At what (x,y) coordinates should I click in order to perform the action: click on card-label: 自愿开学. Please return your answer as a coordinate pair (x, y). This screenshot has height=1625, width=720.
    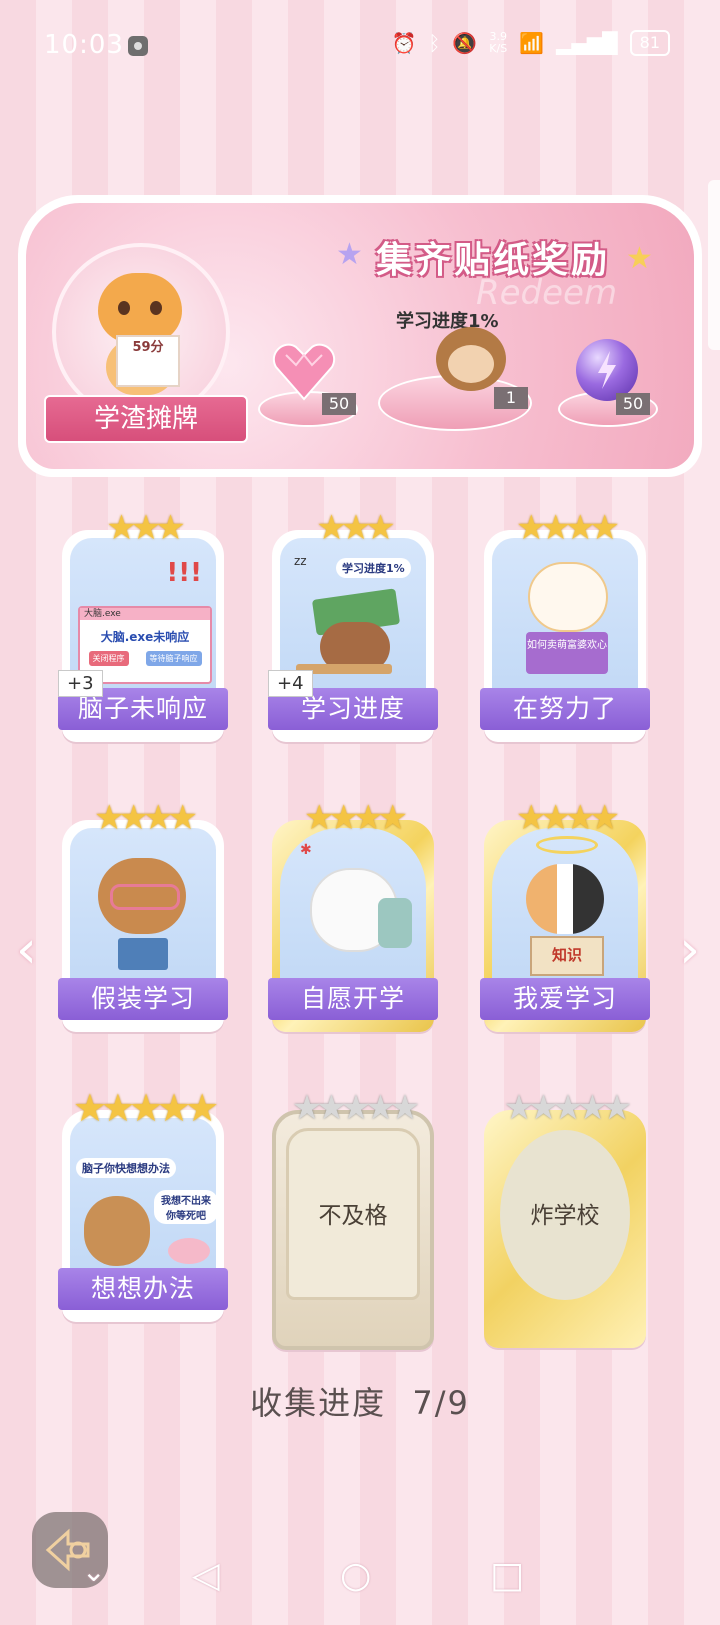
    Looking at the image, I should click on (353, 999).